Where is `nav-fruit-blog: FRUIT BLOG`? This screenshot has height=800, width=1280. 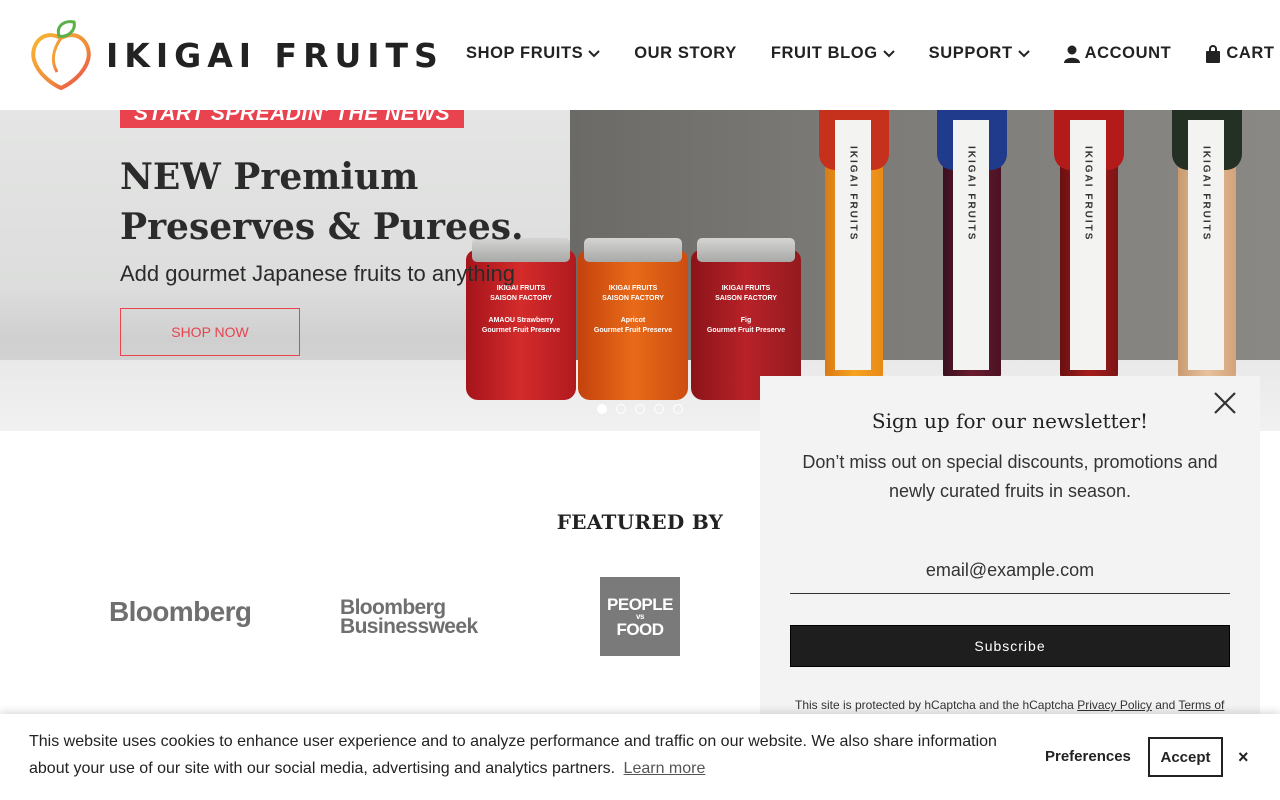
nav-fruit-blog: FRUIT BLOG is located at coordinates (833, 53).